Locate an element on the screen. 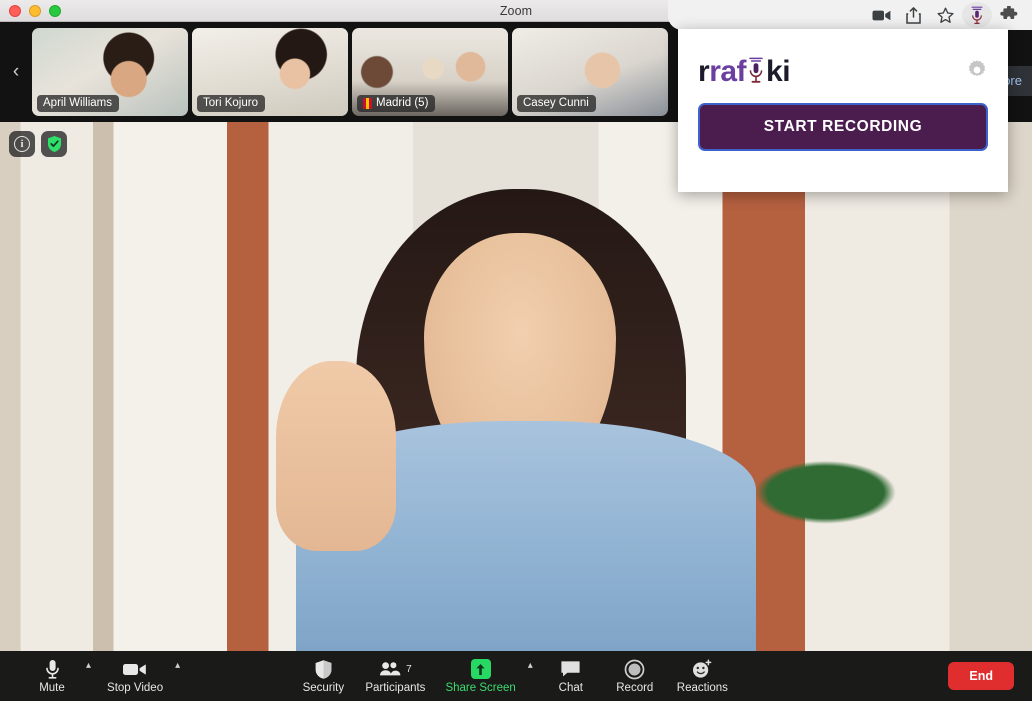 This screenshot has width=1032, height=701. chat-label: Chat is located at coordinates (570, 688).